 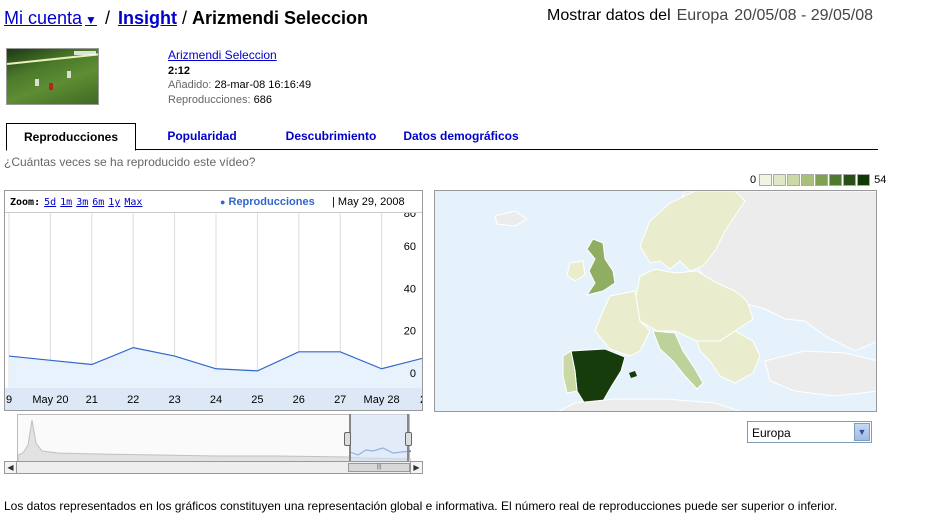 I want to click on scrollbar-thumb: |||, so click(x=379, y=467).